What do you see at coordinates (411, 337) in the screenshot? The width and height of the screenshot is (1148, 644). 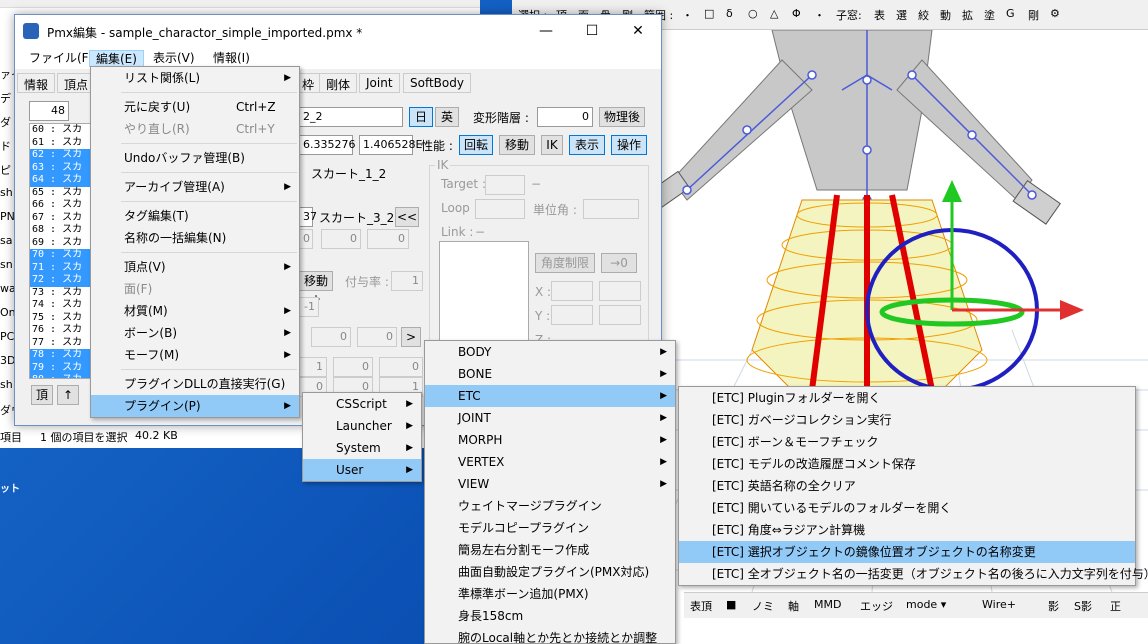 I see `next-button: >` at bounding box center [411, 337].